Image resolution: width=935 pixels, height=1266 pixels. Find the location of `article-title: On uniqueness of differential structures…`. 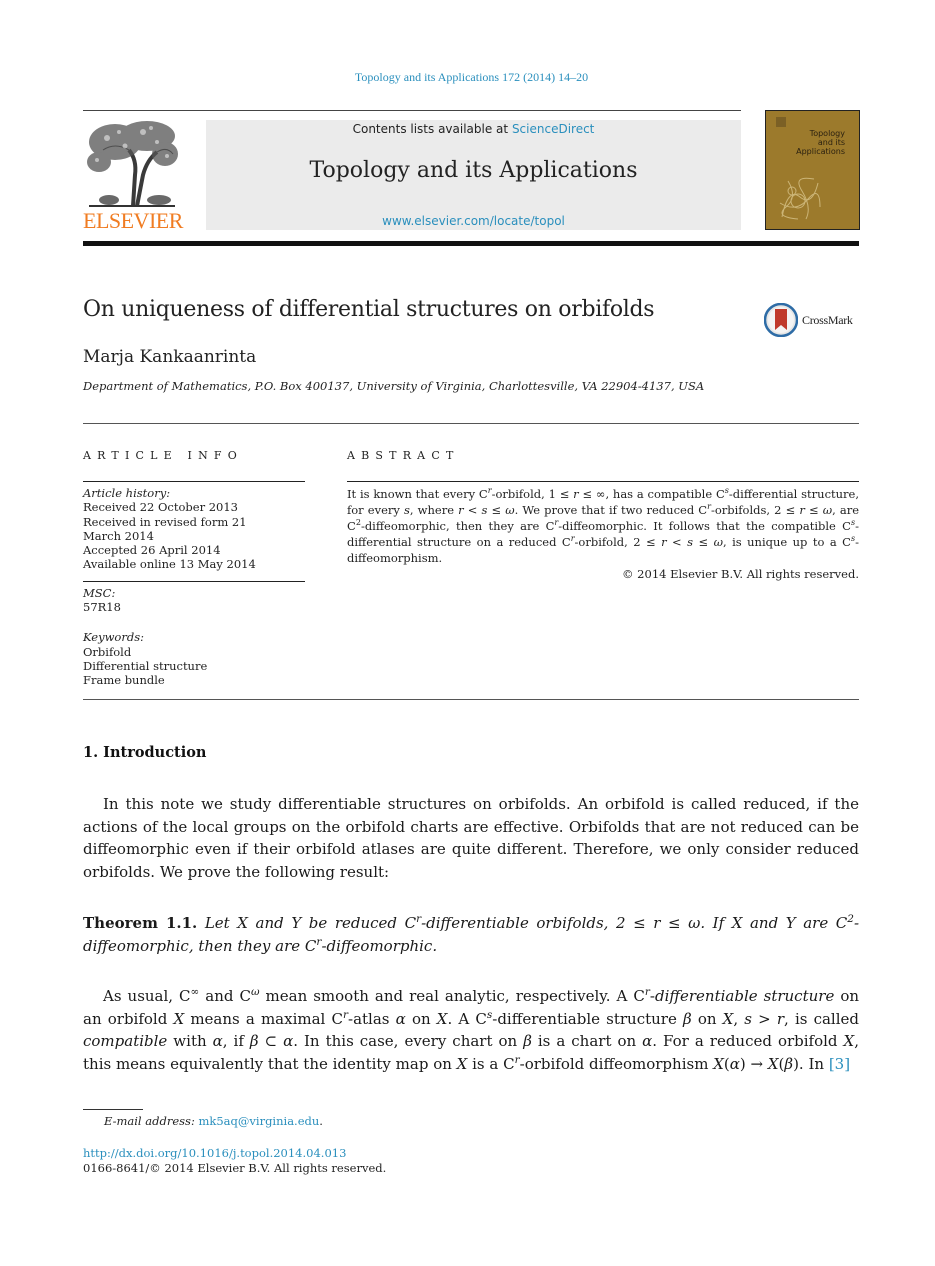

article-title: On uniqueness of differential structures… is located at coordinates (369, 309).